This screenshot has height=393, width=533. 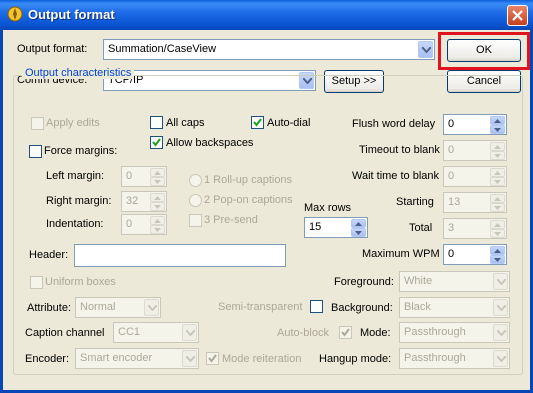 I want to click on starting-label: Starting, so click(x=415, y=202).